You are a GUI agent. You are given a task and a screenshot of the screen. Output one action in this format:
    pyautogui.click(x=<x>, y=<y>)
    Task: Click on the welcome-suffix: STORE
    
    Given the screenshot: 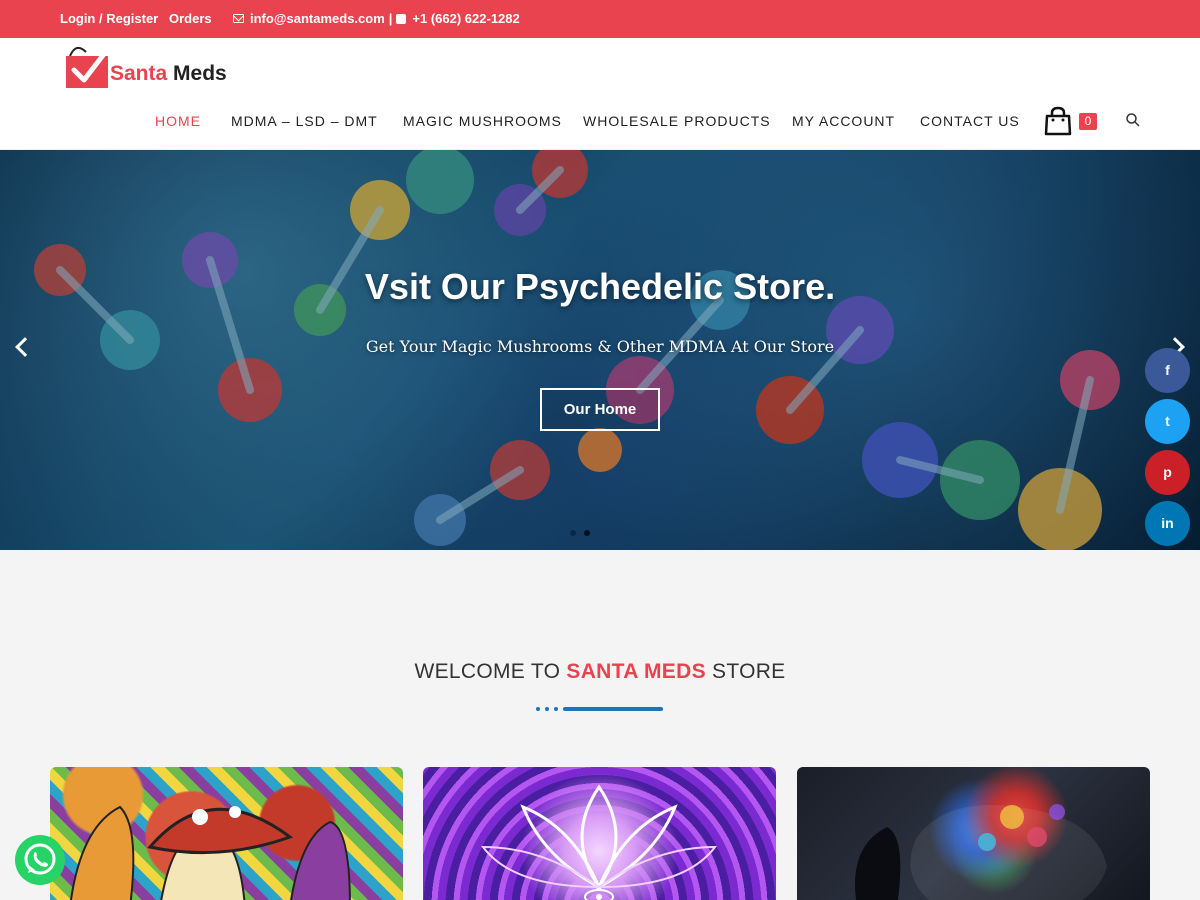 What is the action you would take?
    pyautogui.click(x=745, y=671)
    